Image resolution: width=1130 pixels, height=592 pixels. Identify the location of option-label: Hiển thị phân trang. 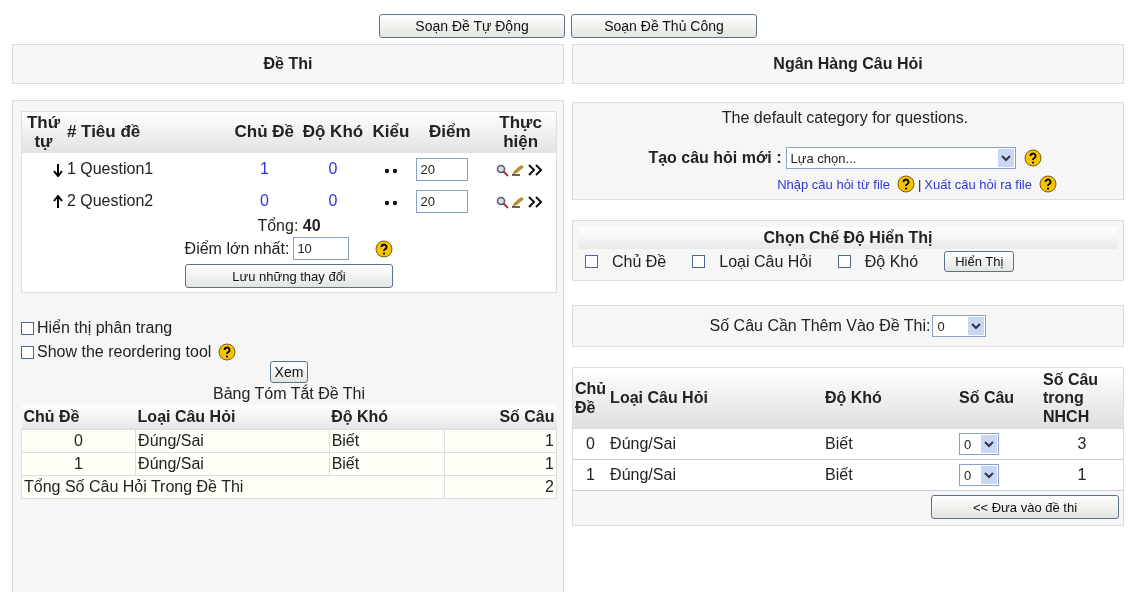
(105, 328).